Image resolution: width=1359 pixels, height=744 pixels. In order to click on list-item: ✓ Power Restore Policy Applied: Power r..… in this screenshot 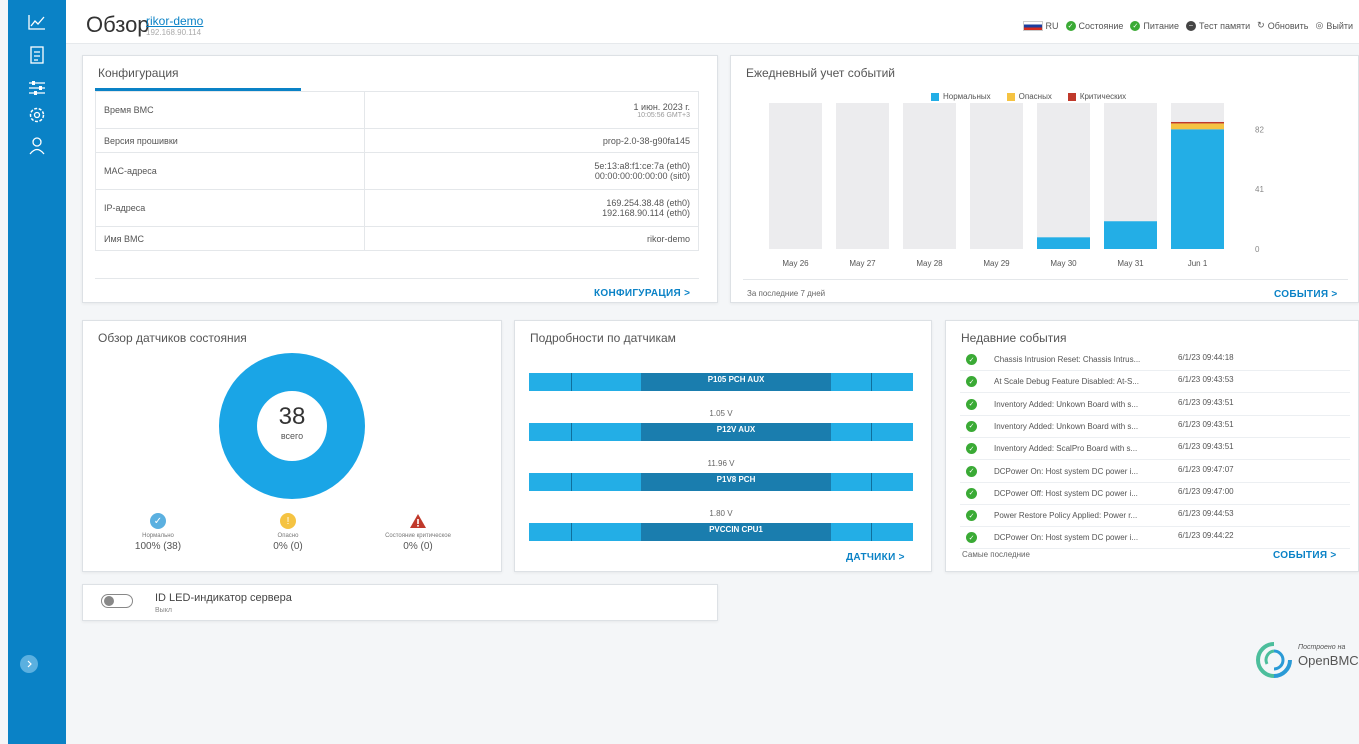, I will do `click(1155, 516)`.